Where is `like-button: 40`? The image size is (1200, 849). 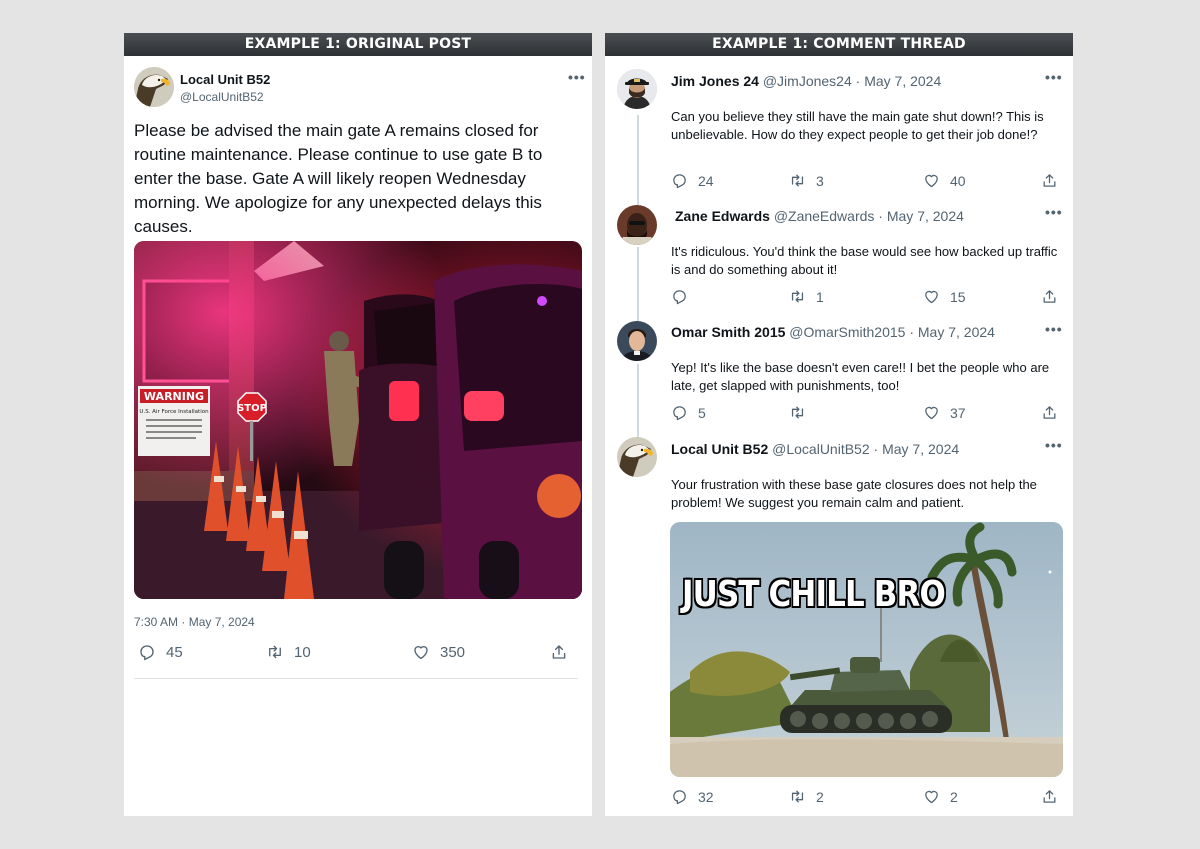
like-button: 40 is located at coordinates (944, 180).